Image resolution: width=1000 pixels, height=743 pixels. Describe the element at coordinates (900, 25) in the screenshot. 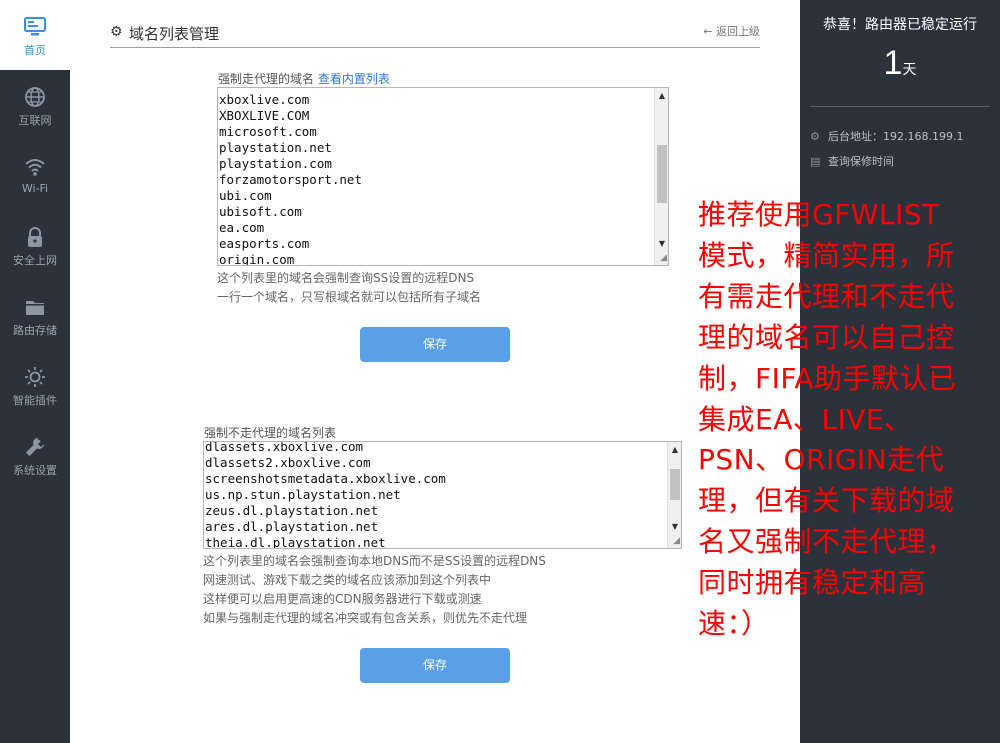

I see `status-title: 恭喜！路由器已稳定运行` at that location.